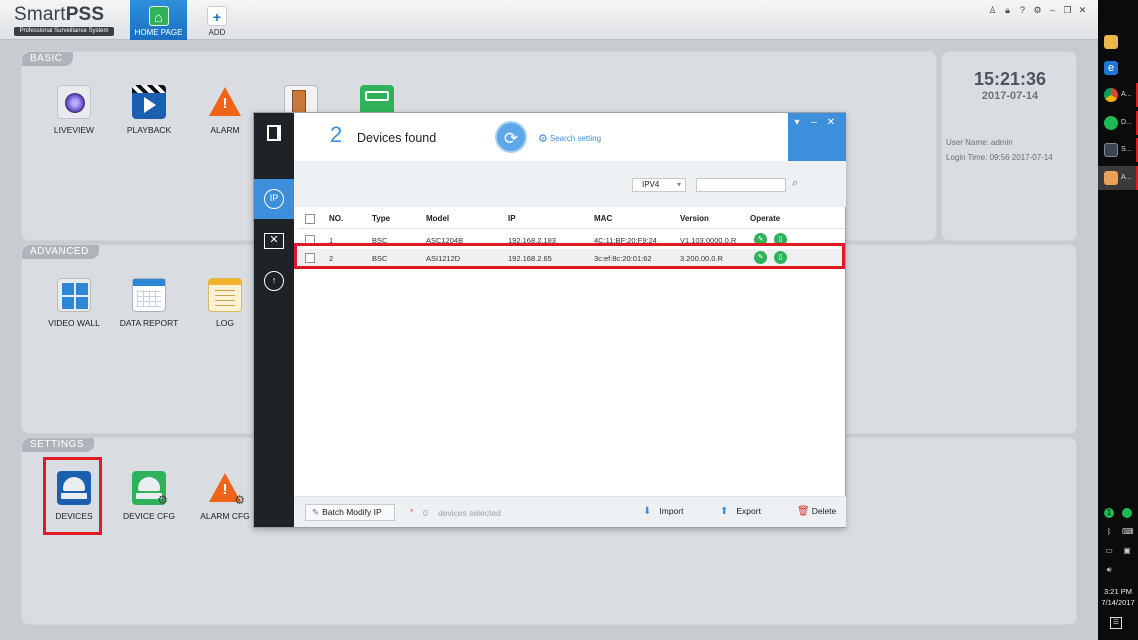 The image size is (1138, 640). What do you see at coordinates (149, 130) in the screenshot?
I see `module-playback-label: PLAYBACK` at bounding box center [149, 130].